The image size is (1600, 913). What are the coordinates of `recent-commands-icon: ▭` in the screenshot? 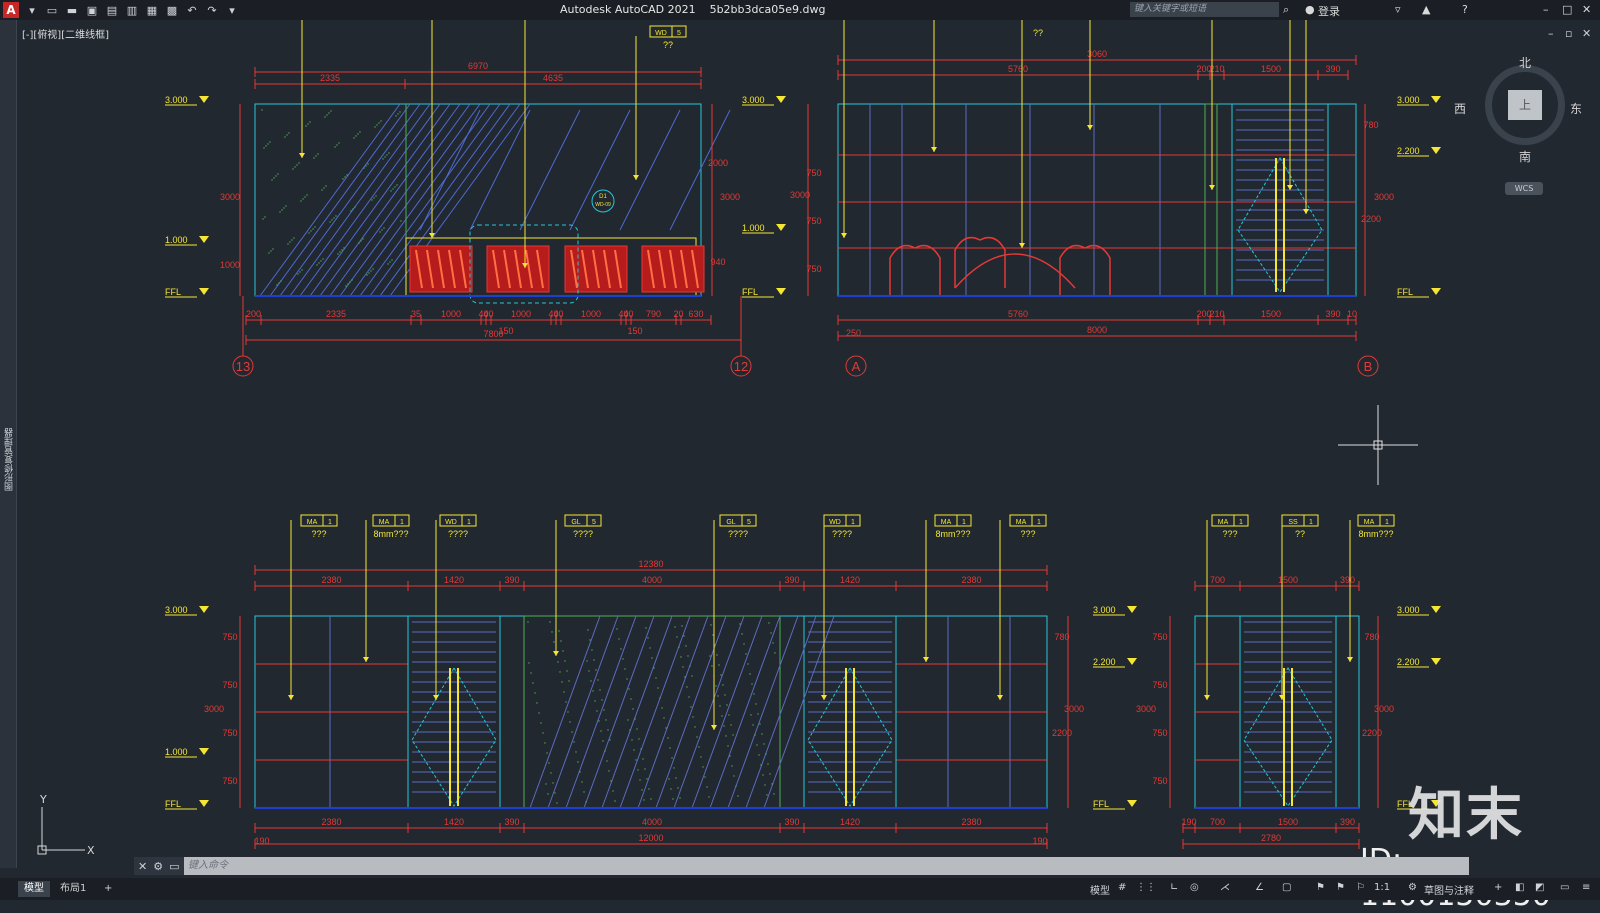 It's located at (174, 866).